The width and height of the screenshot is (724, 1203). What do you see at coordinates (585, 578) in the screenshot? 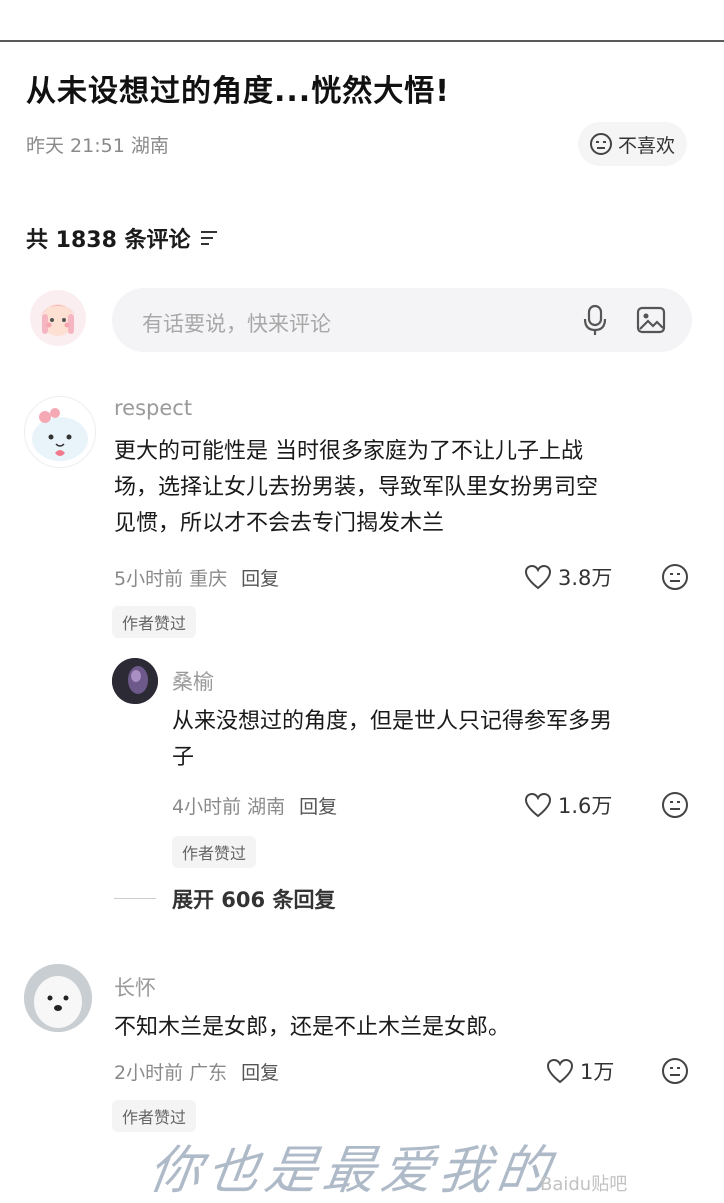
I see `like-count: 3.8万` at bounding box center [585, 578].